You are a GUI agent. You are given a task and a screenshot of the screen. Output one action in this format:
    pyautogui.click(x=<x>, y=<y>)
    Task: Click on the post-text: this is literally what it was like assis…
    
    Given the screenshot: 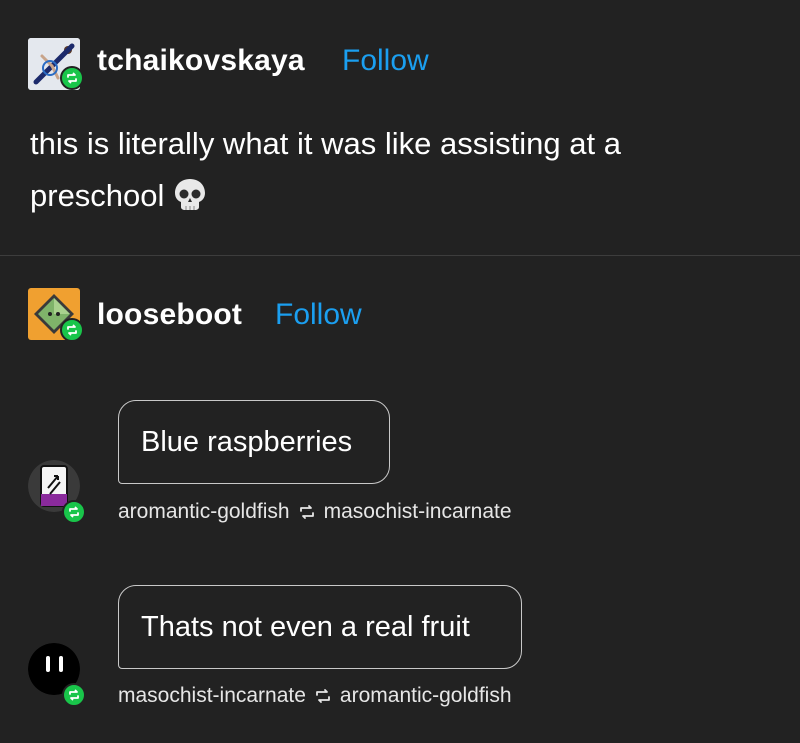 What is the action you would take?
    pyautogui.click(x=325, y=169)
    